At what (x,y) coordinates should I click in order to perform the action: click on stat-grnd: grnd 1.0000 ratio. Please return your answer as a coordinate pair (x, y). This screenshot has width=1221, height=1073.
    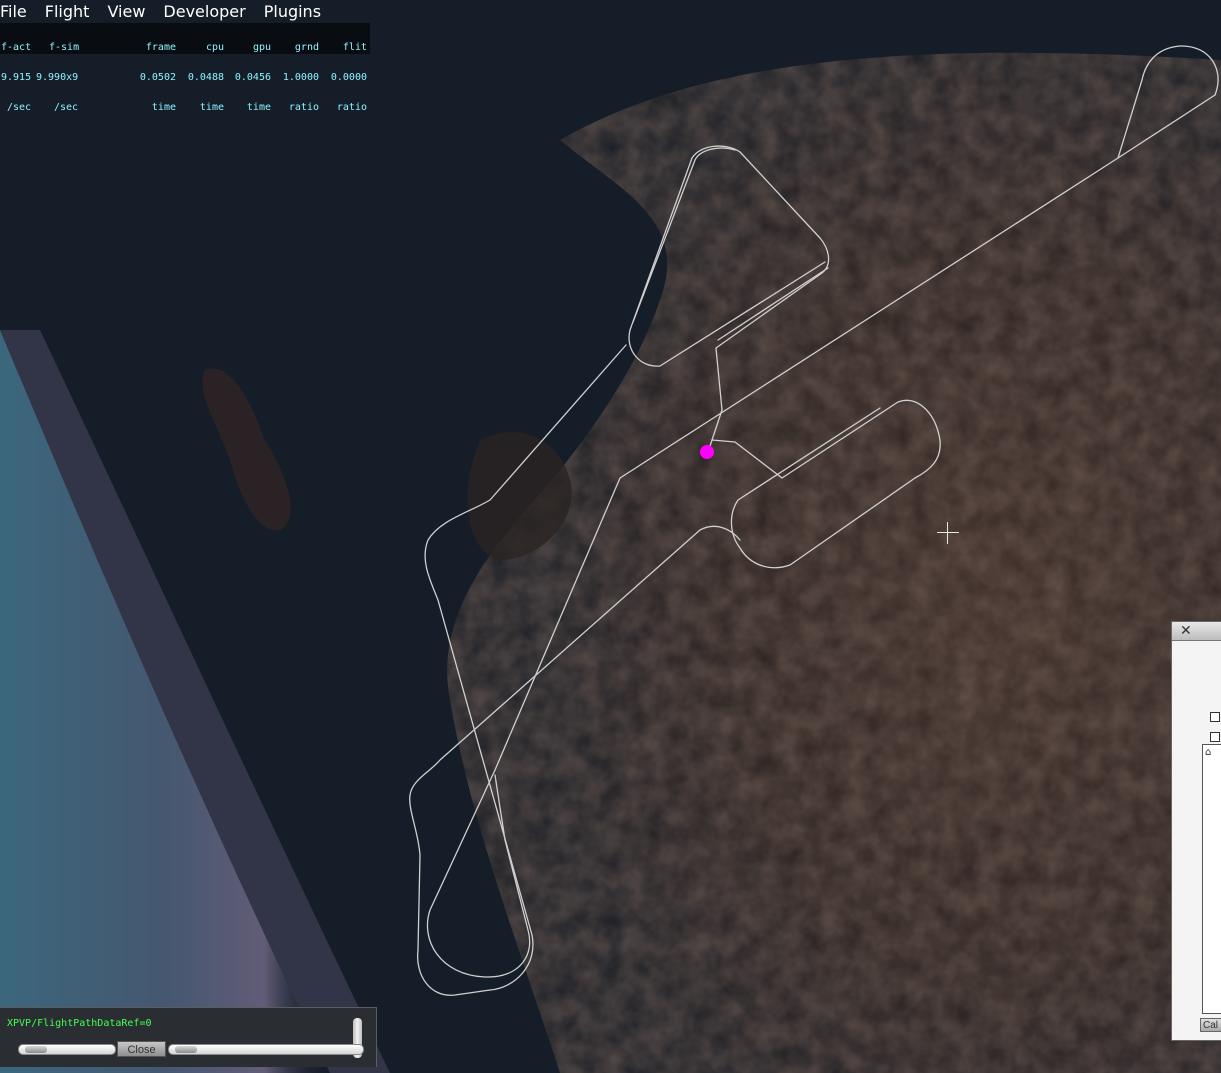
    Looking at the image, I should click on (298, 78).